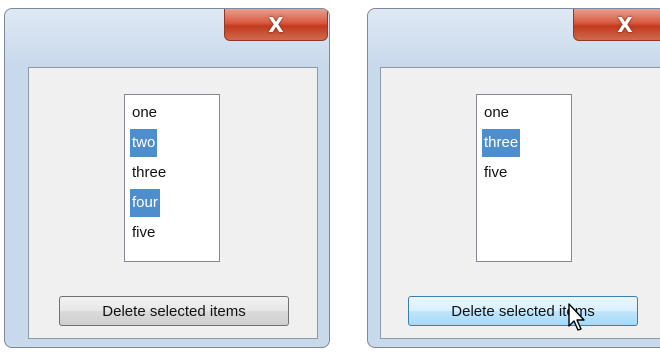  Describe the element at coordinates (174, 311) in the screenshot. I see `delete-selected-button: Delete selected items` at that location.